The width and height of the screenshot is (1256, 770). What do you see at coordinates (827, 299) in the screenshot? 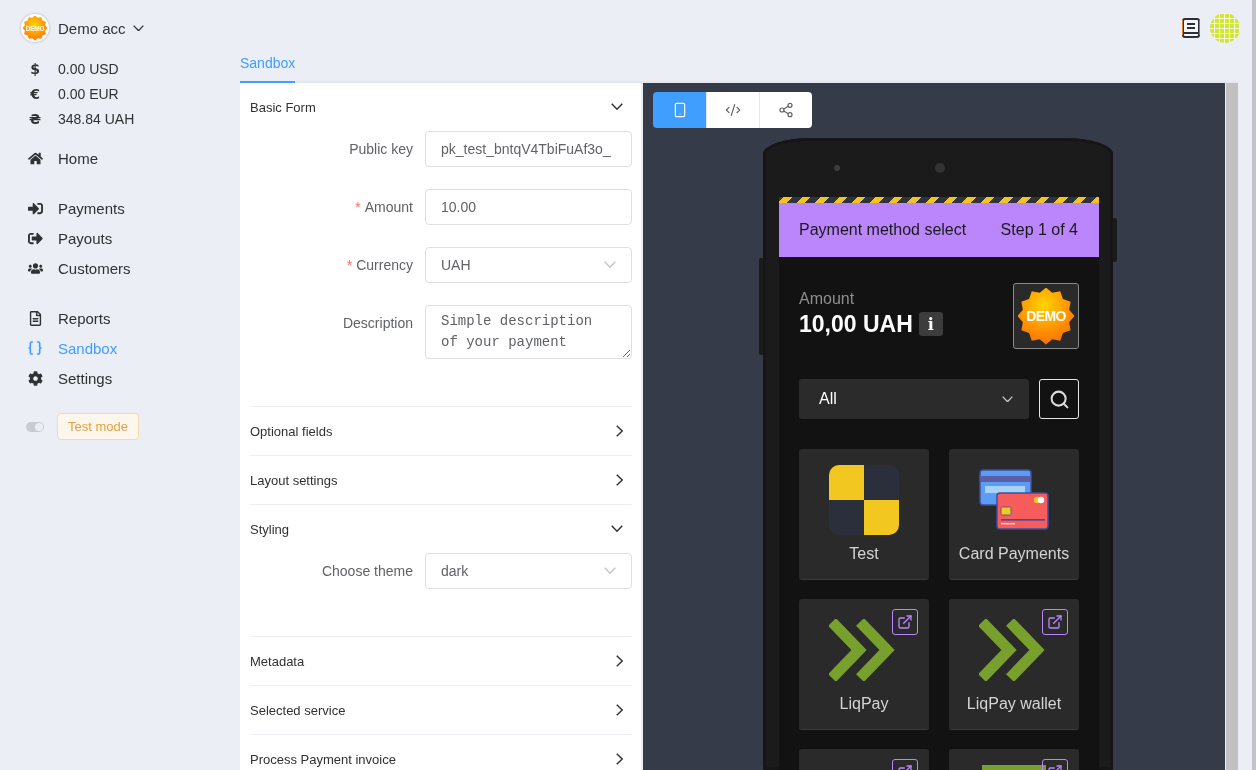
I see `amount-label: Amount` at bounding box center [827, 299].